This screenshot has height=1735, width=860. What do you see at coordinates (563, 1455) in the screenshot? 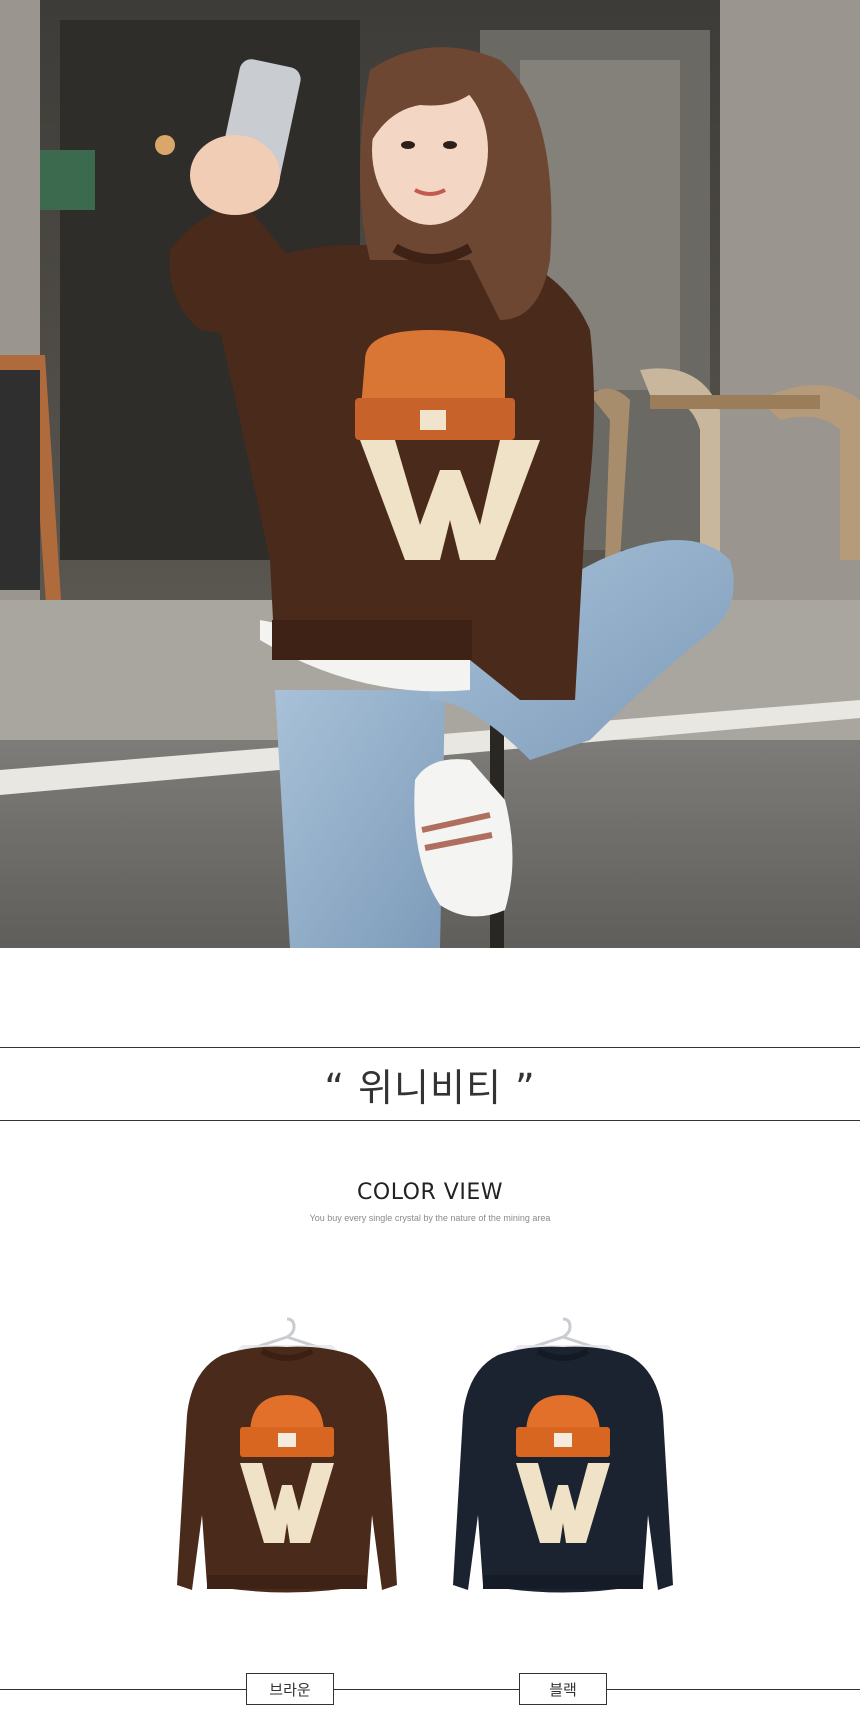
I see `sweatshirt-black-illustration` at bounding box center [563, 1455].